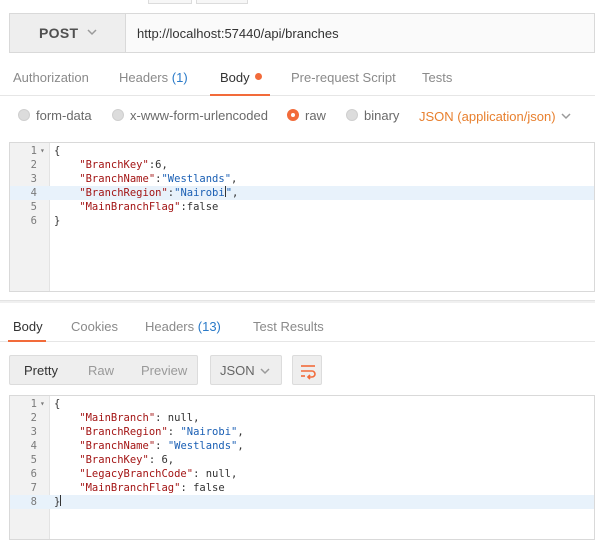 The image size is (595, 544). I want to click on tab-authorization: Authorization, so click(51, 77).